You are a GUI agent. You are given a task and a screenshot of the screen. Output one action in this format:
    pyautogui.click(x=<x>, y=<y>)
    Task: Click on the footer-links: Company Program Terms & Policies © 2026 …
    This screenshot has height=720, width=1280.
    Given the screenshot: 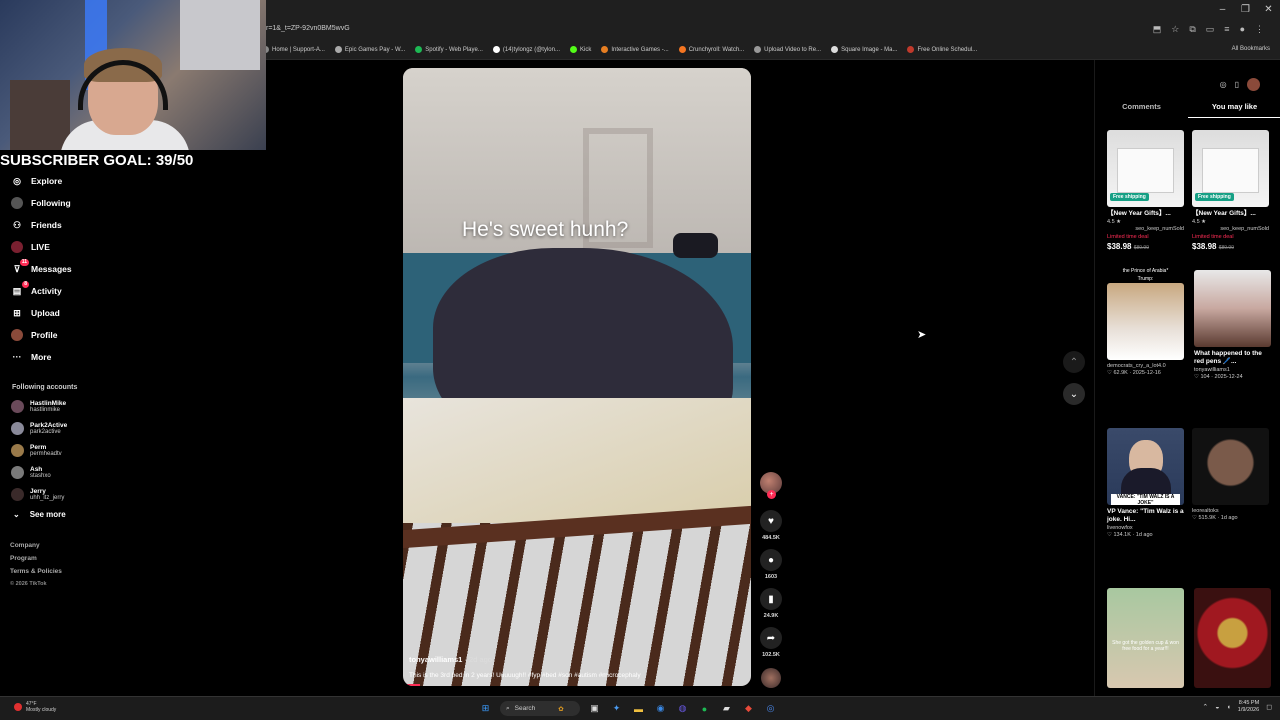 What is the action you would take?
    pyautogui.click(x=60, y=565)
    